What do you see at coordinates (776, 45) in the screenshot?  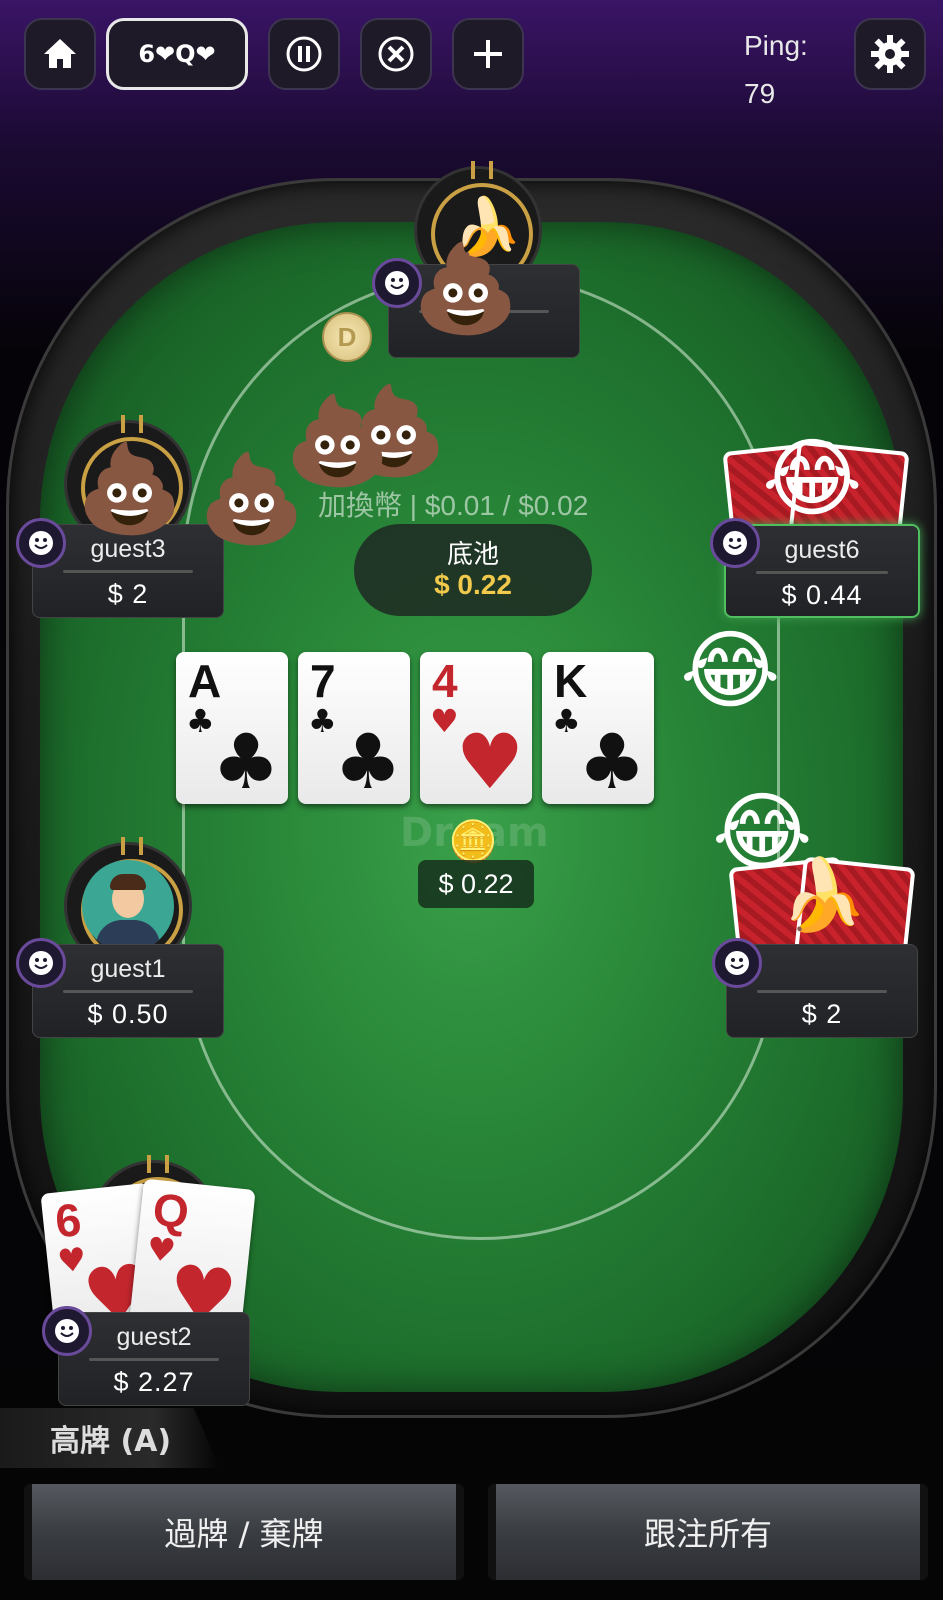 I see `ping-label: Ping:` at bounding box center [776, 45].